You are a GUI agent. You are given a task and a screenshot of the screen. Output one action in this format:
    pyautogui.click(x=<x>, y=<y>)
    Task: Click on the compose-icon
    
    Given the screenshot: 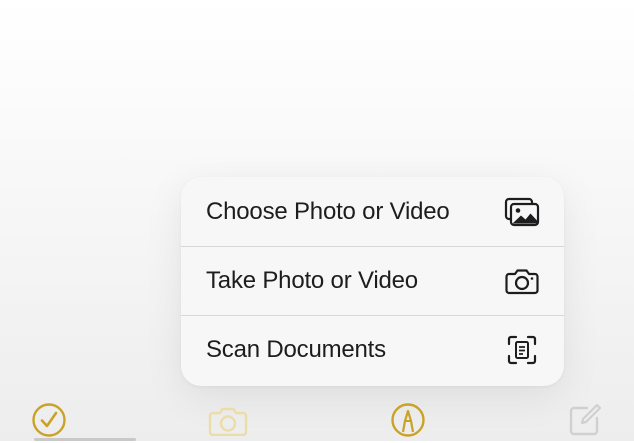 What is the action you would take?
    pyautogui.click(x=585, y=422)
    